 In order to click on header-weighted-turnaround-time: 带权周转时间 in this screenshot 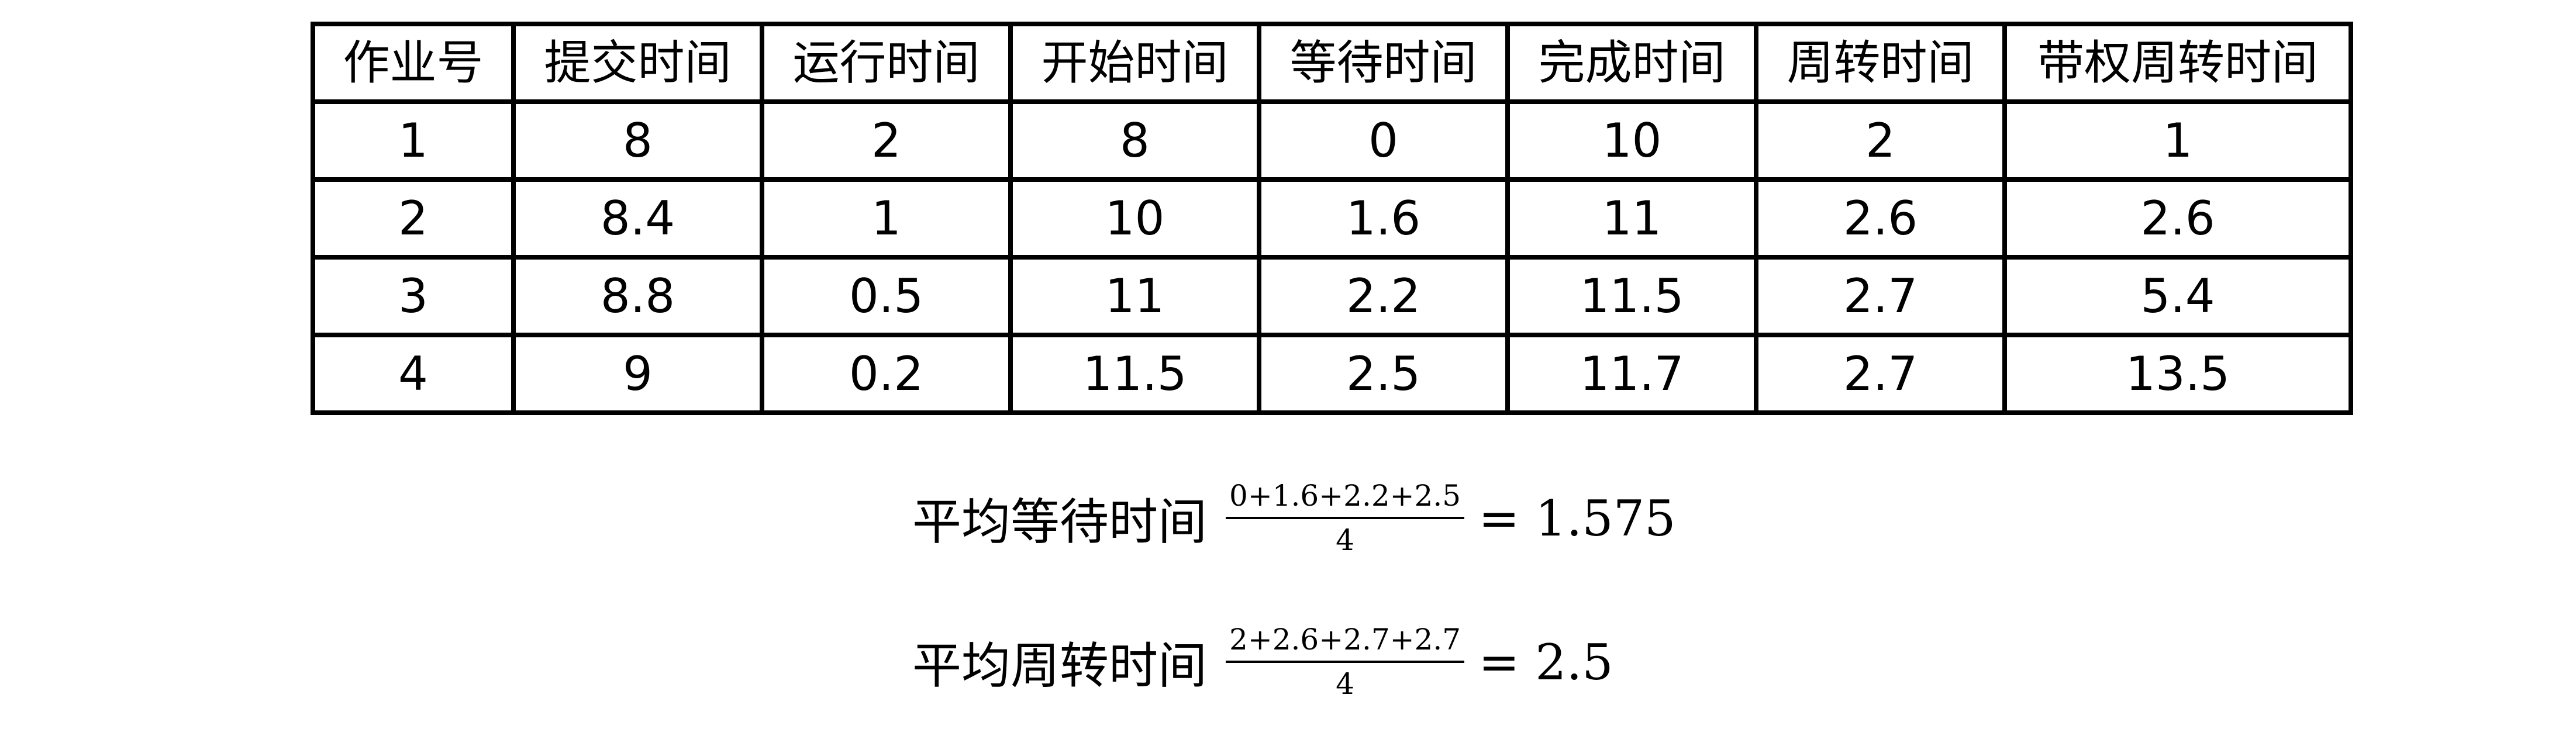, I will do `click(2177, 63)`.